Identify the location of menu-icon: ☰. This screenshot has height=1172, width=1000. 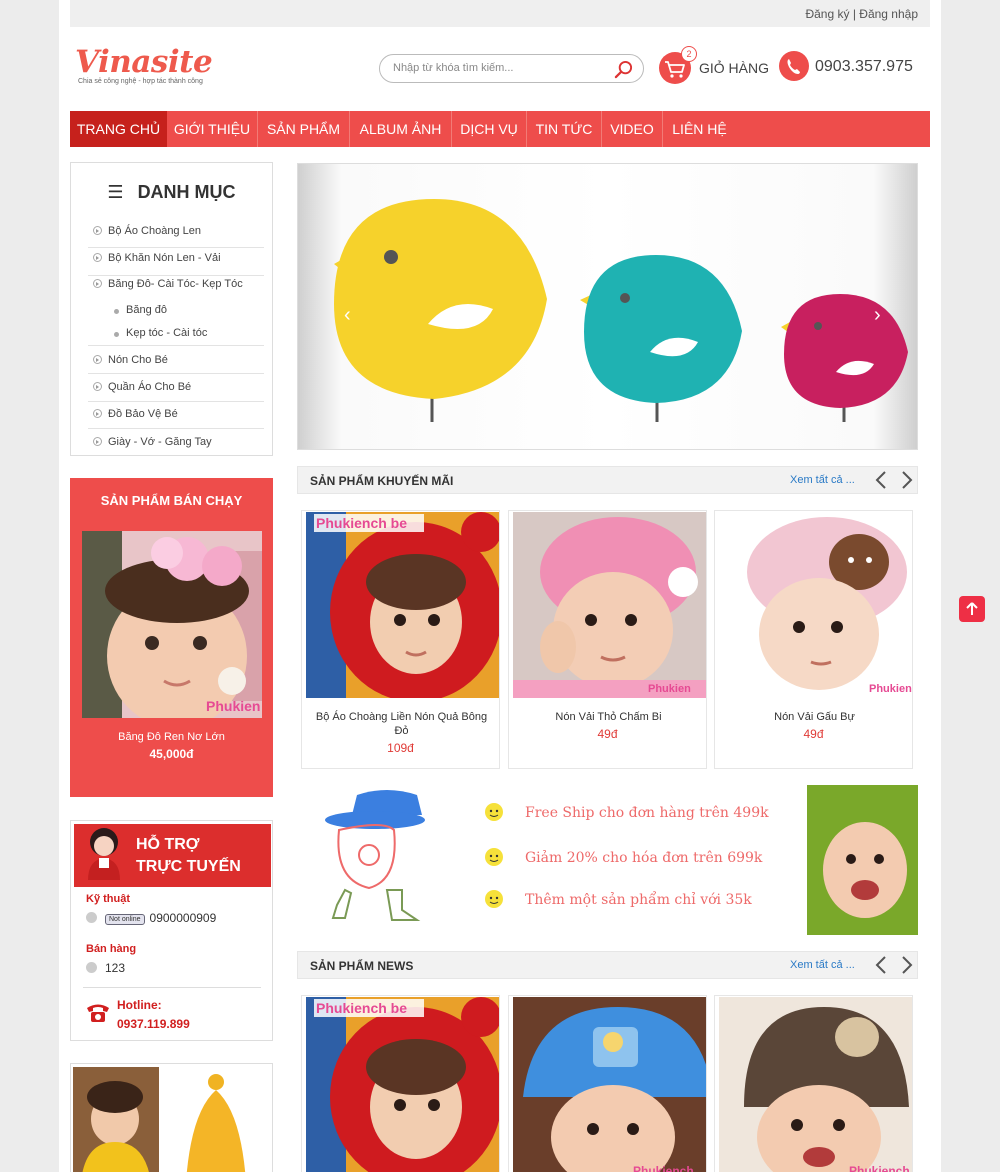
(115, 192).